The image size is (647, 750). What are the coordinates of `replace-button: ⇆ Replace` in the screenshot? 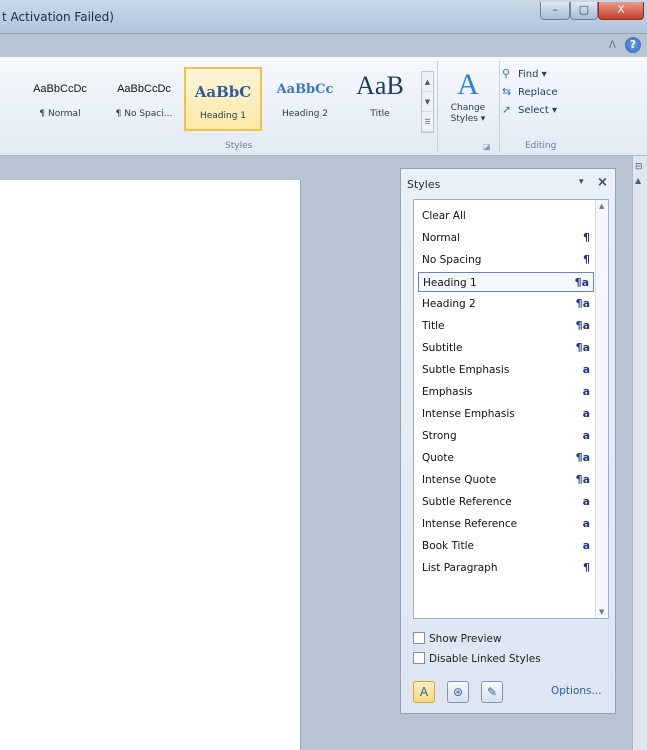 It's located at (542, 92).